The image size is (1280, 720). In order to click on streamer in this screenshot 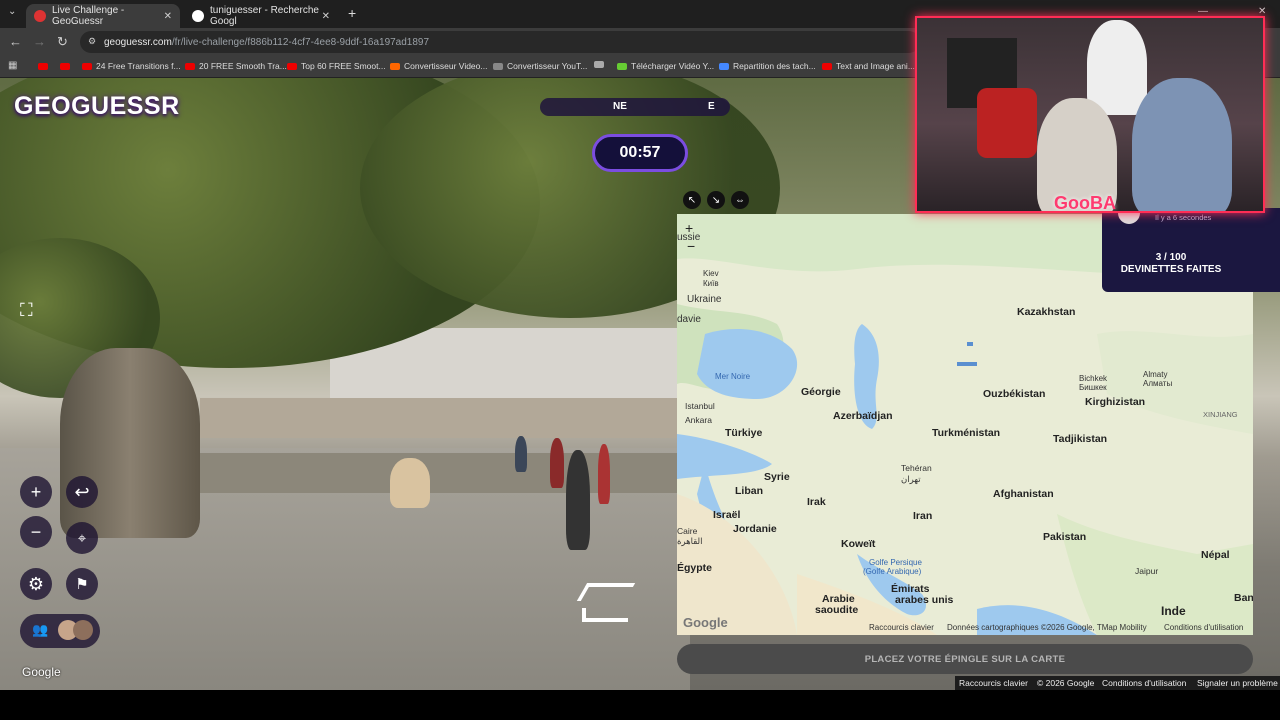, I will do `click(1117, 67)`.